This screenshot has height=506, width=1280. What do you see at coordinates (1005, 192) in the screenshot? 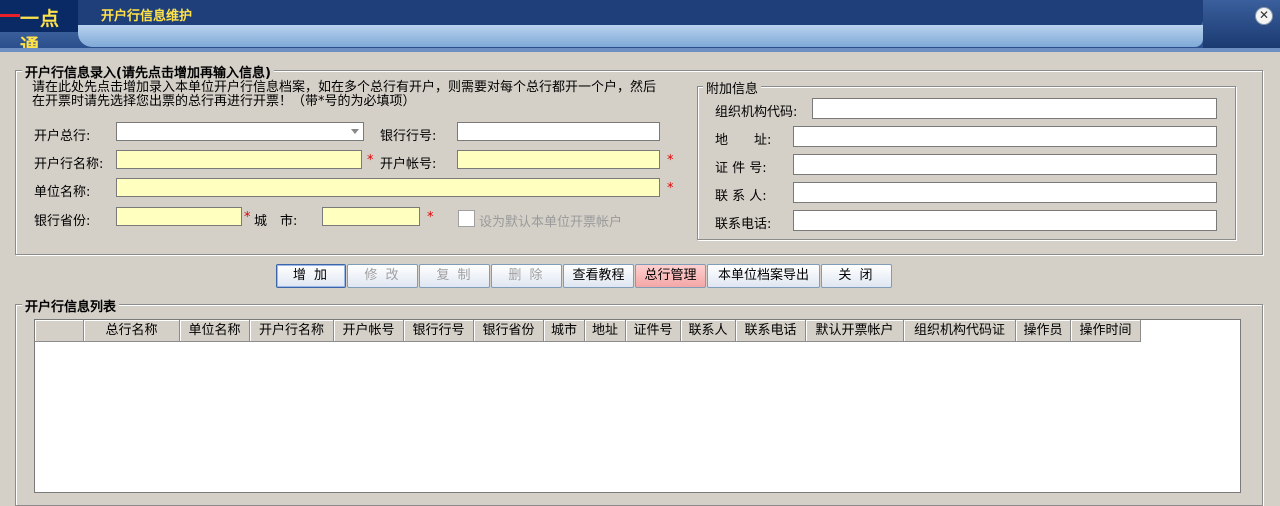
I see `contact-input` at bounding box center [1005, 192].